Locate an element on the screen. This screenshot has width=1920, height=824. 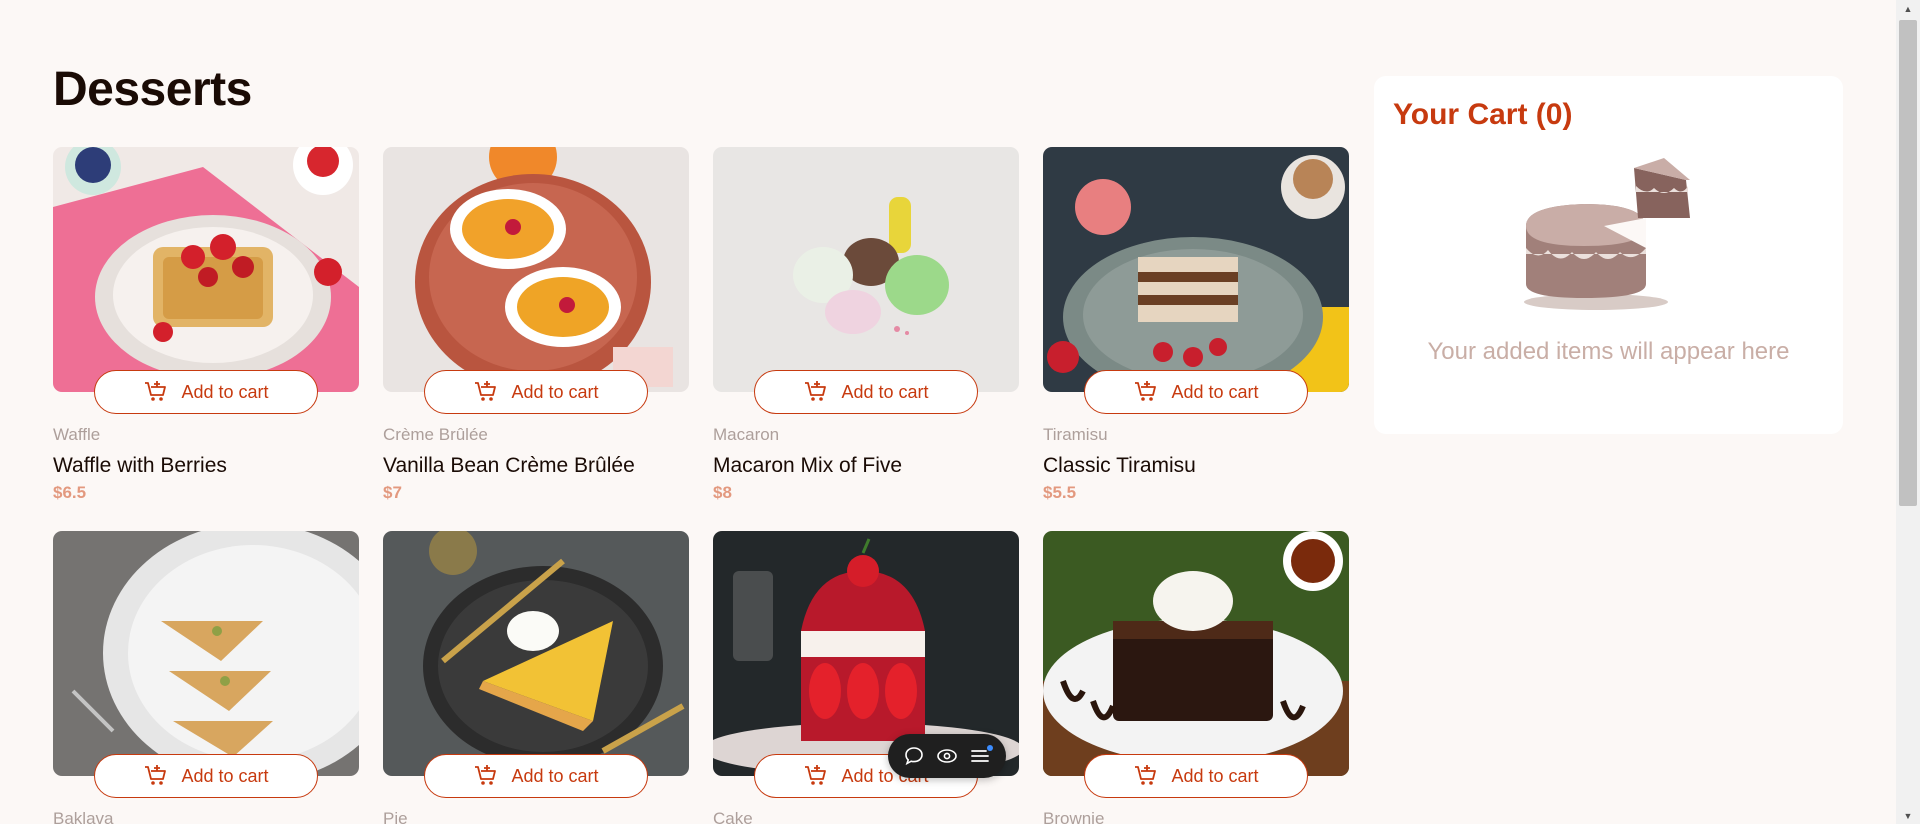
product-photo-creme-brulee is located at coordinates (536, 269).